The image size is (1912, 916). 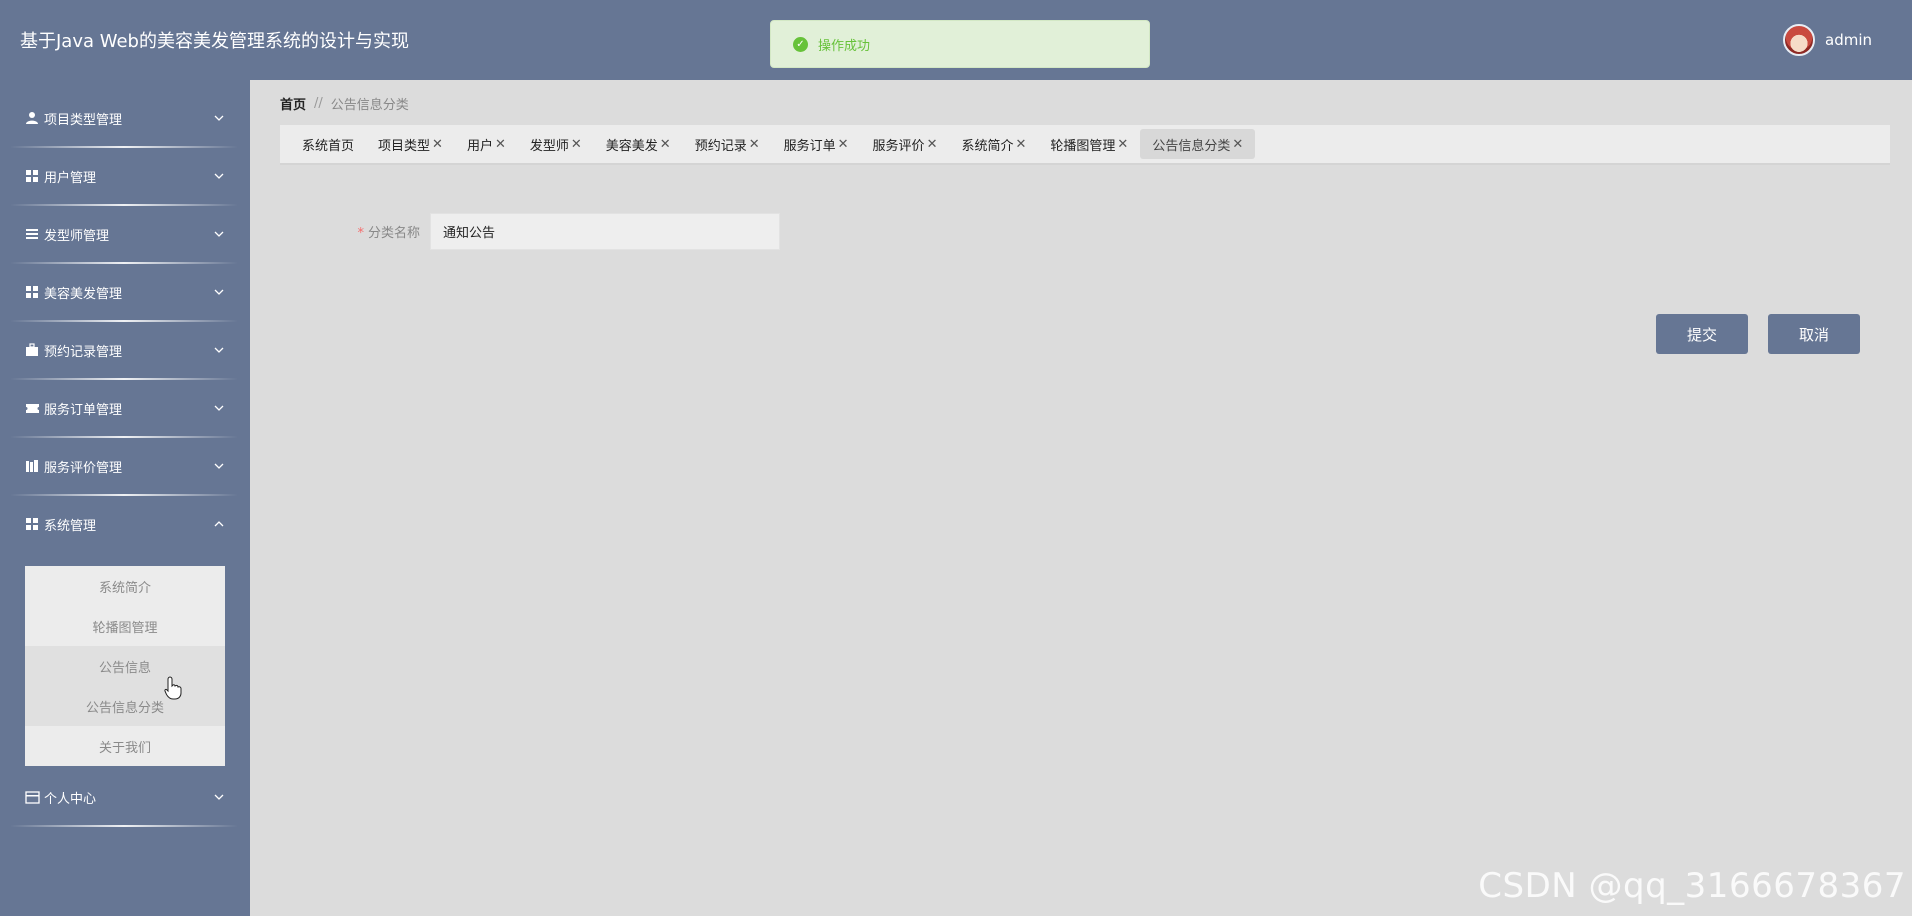 What do you see at coordinates (360, 233) in the screenshot?
I see `required-mark: *` at bounding box center [360, 233].